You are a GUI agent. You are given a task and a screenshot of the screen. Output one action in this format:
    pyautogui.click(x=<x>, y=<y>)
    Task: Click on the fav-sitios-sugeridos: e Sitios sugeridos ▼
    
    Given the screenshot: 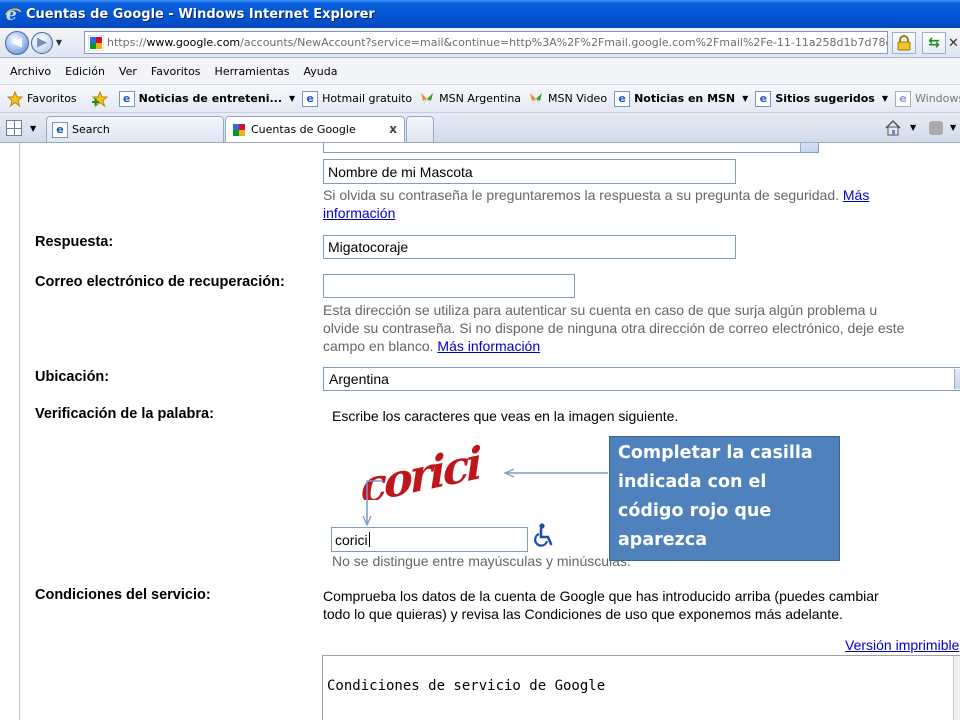 What is the action you would take?
    pyautogui.click(x=822, y=98)
    